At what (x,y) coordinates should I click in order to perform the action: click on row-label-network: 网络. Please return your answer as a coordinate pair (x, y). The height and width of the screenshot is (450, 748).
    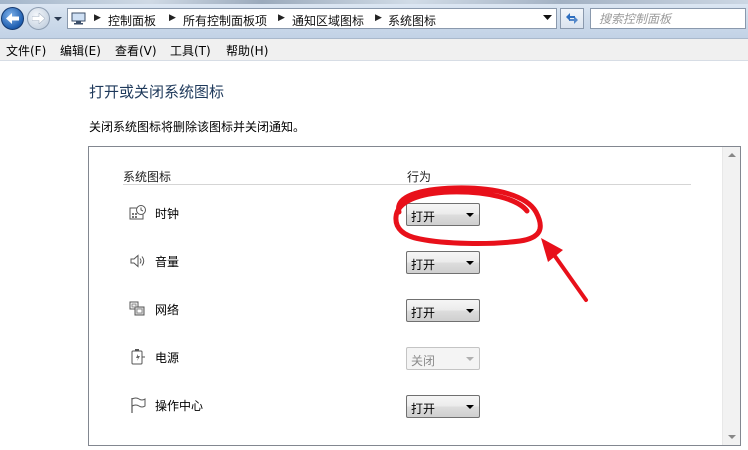
    Looking at the image, I should click on (167, 310).